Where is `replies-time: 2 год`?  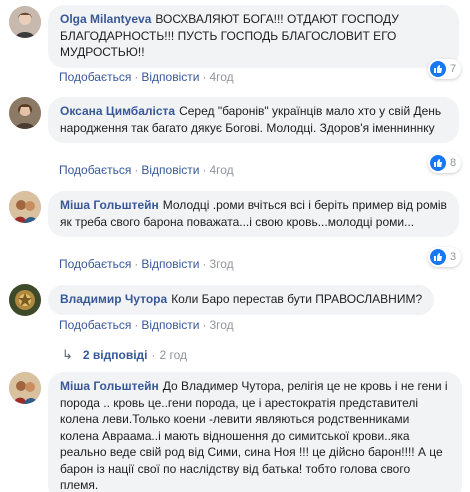
replies-time: 2 год is located at coordinates (173, 355).